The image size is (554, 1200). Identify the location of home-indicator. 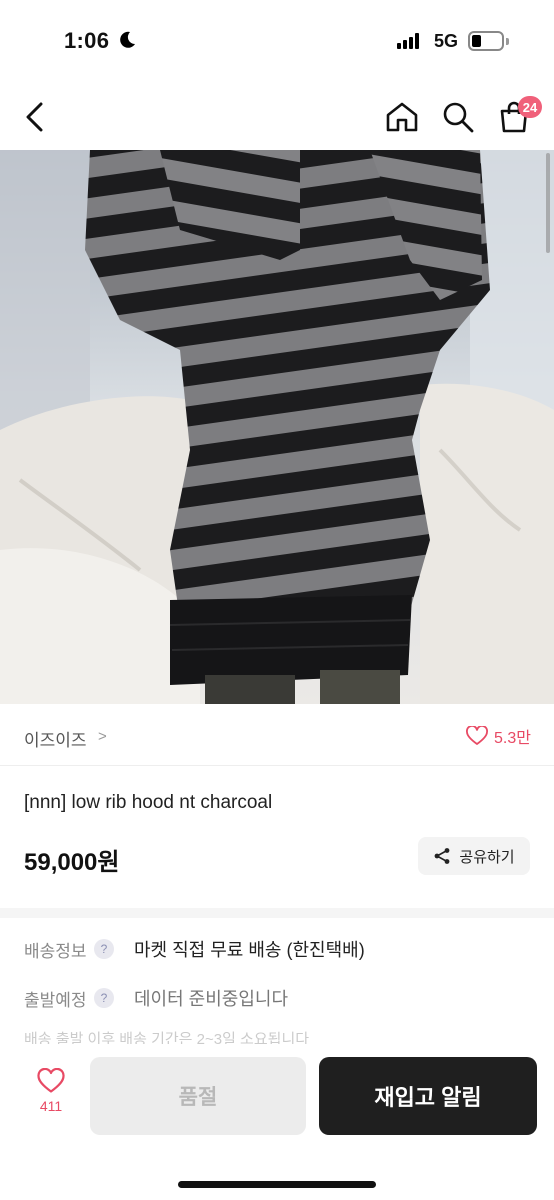
(277, 1184).